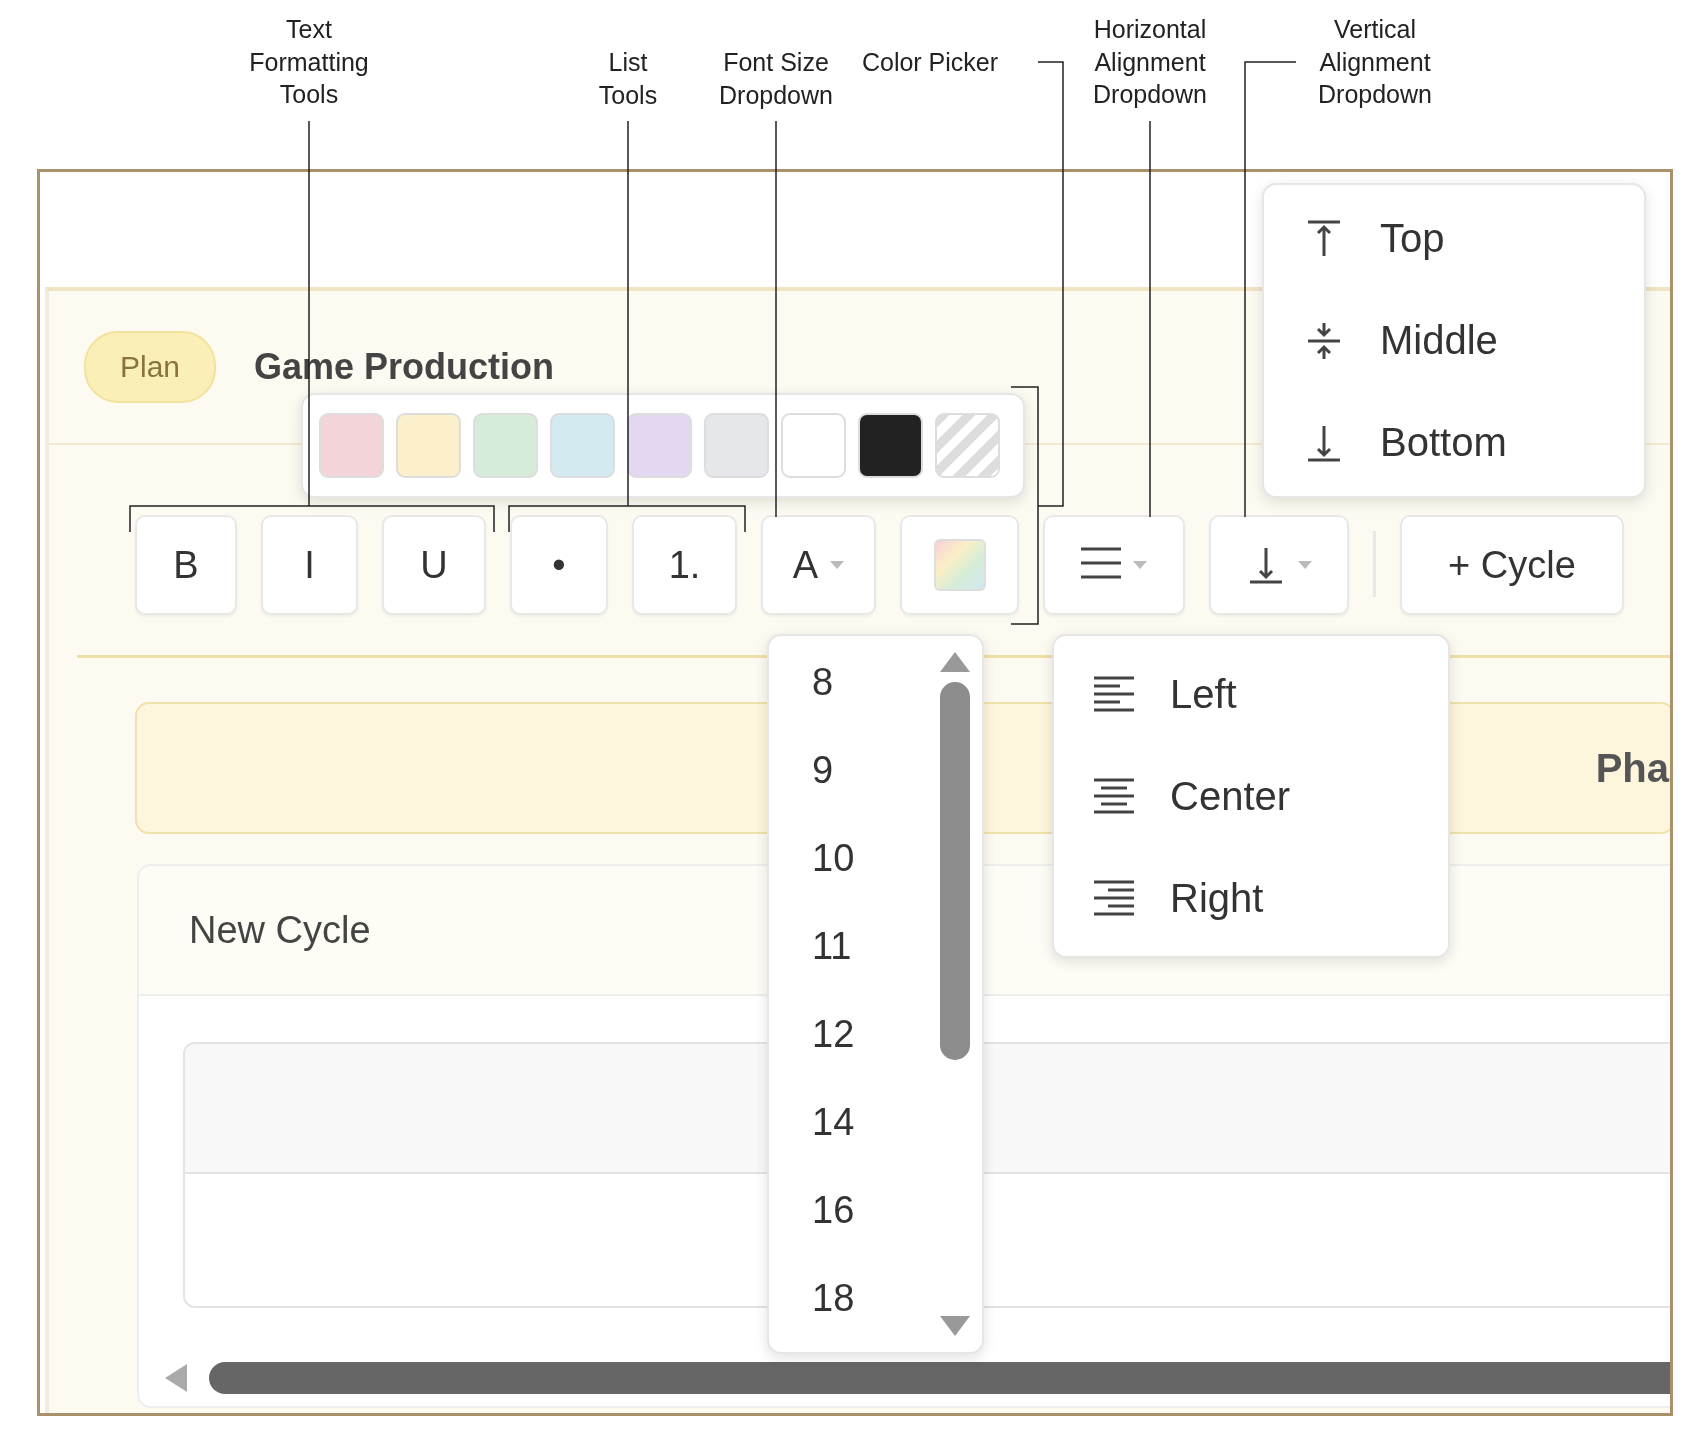 This screenshot has height=1440, width=1696. Describe the element at coordinates (1271, 796) in the screenshot. I see `align-option: Center` at that location.